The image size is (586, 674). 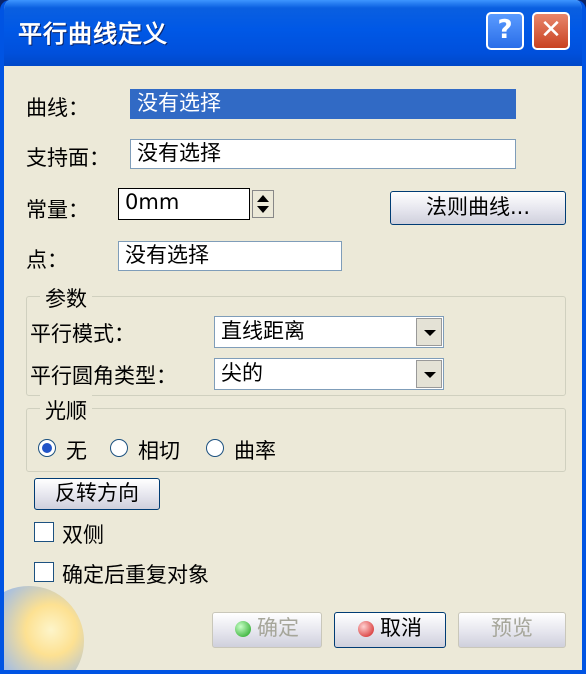 What do you see at coordinates (97, 494) in the screenshot?
I see `reverse-direction-button: 反转方向` at bounding box center [97, 494].